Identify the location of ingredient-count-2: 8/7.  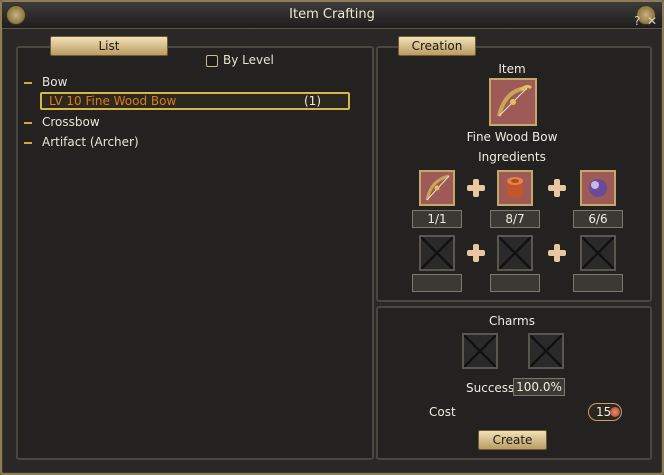
(515, 219).